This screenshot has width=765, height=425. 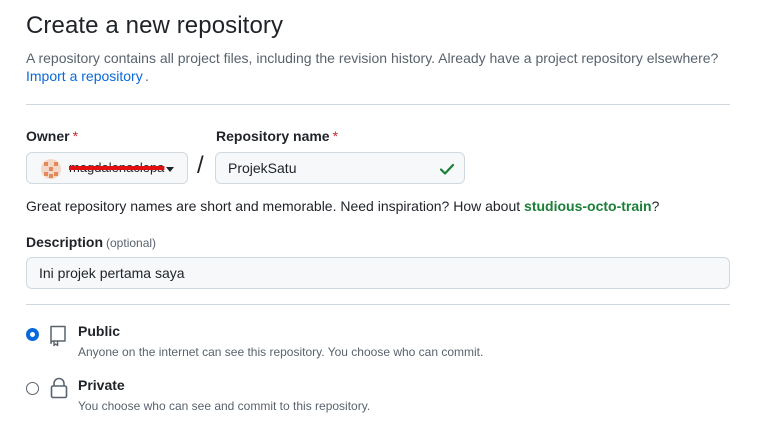 I want to click on optional-tag: (optional), so click(x=131, y=243).